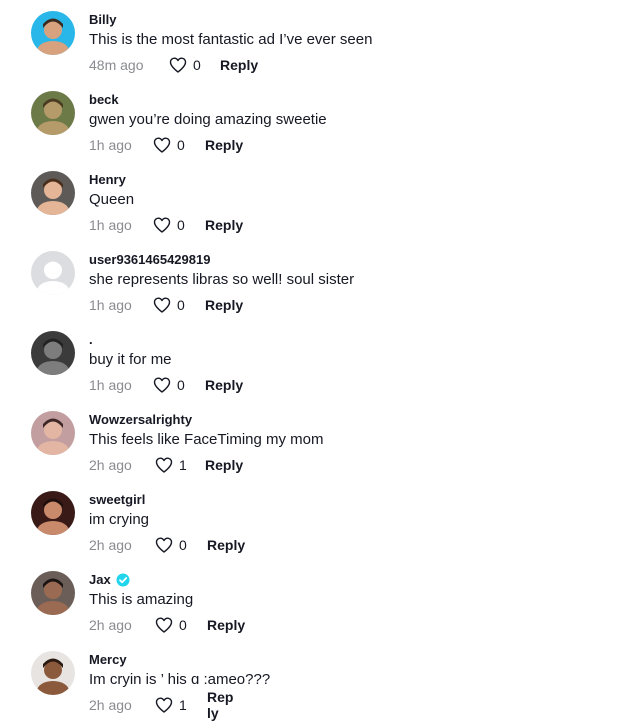 This screenshot has width=634, height=723. I want to click on username-text: beck, so click(104, 99).